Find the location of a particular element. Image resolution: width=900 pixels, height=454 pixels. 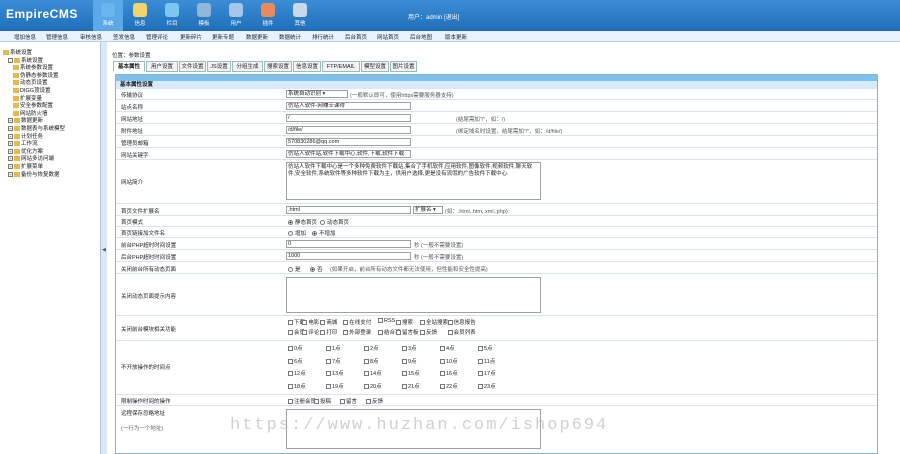

hour-checkbox: 22点 is located at coordinates (449, 386).